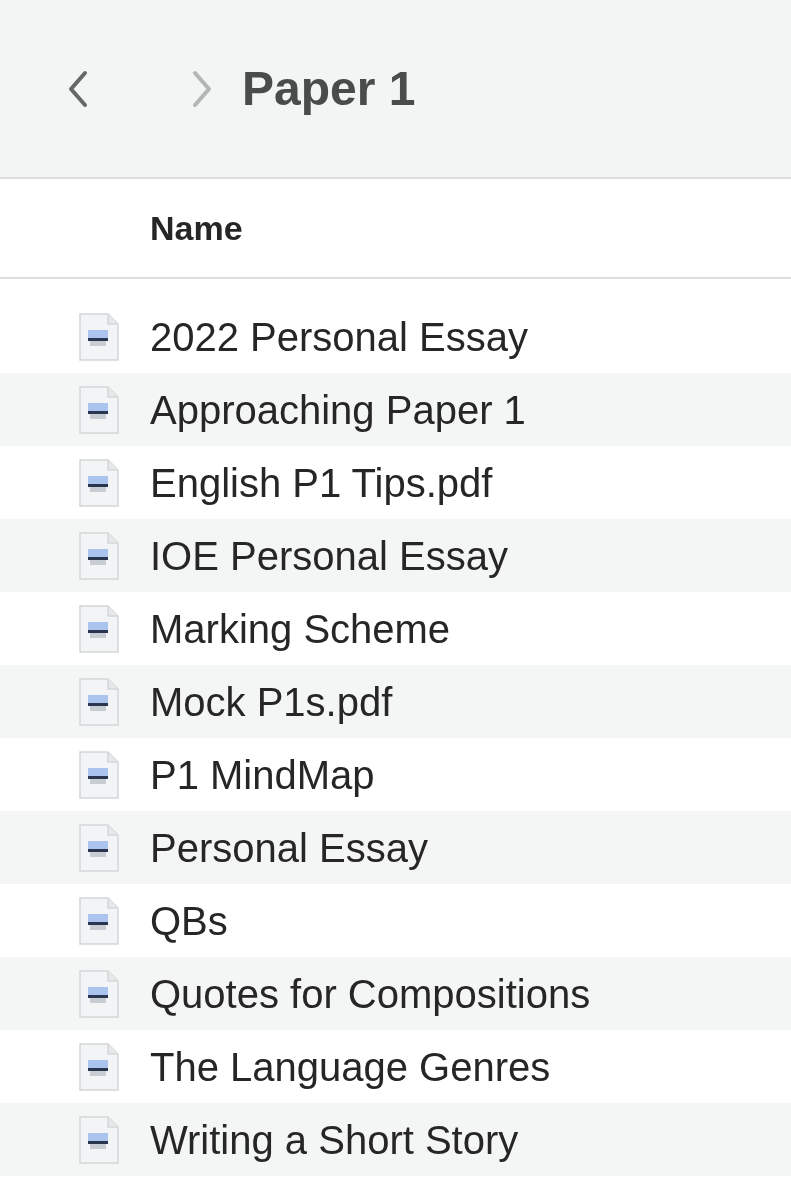 This screenshot has width=791, height=1200. I want to click on file-row: Quotes for Compositions, so click(395, 993).